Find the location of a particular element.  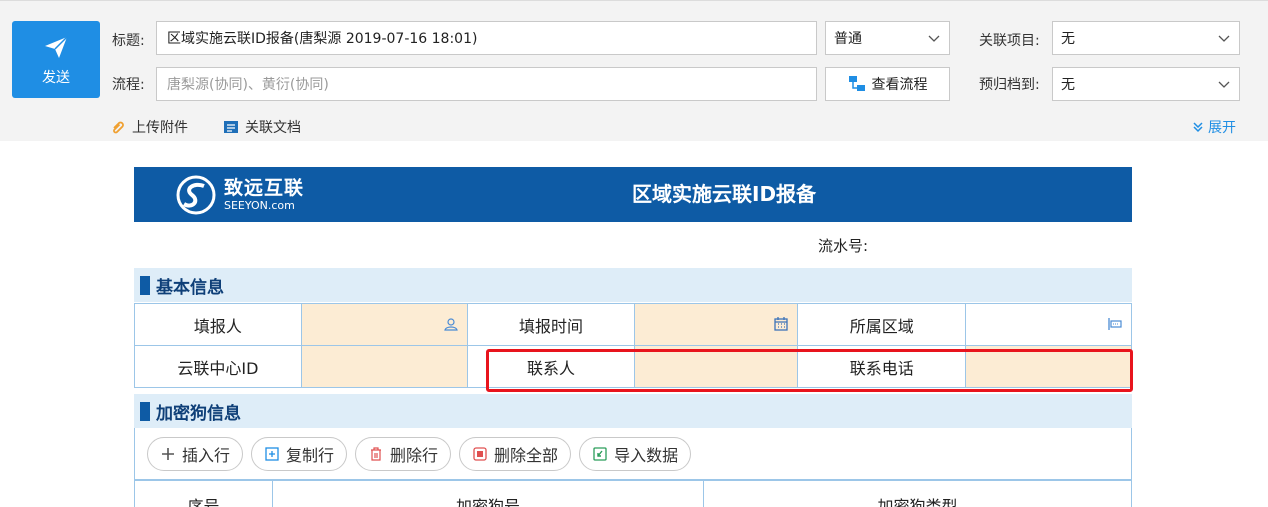

delete-row-button: 删除行 is located at coordinates (403, 453).